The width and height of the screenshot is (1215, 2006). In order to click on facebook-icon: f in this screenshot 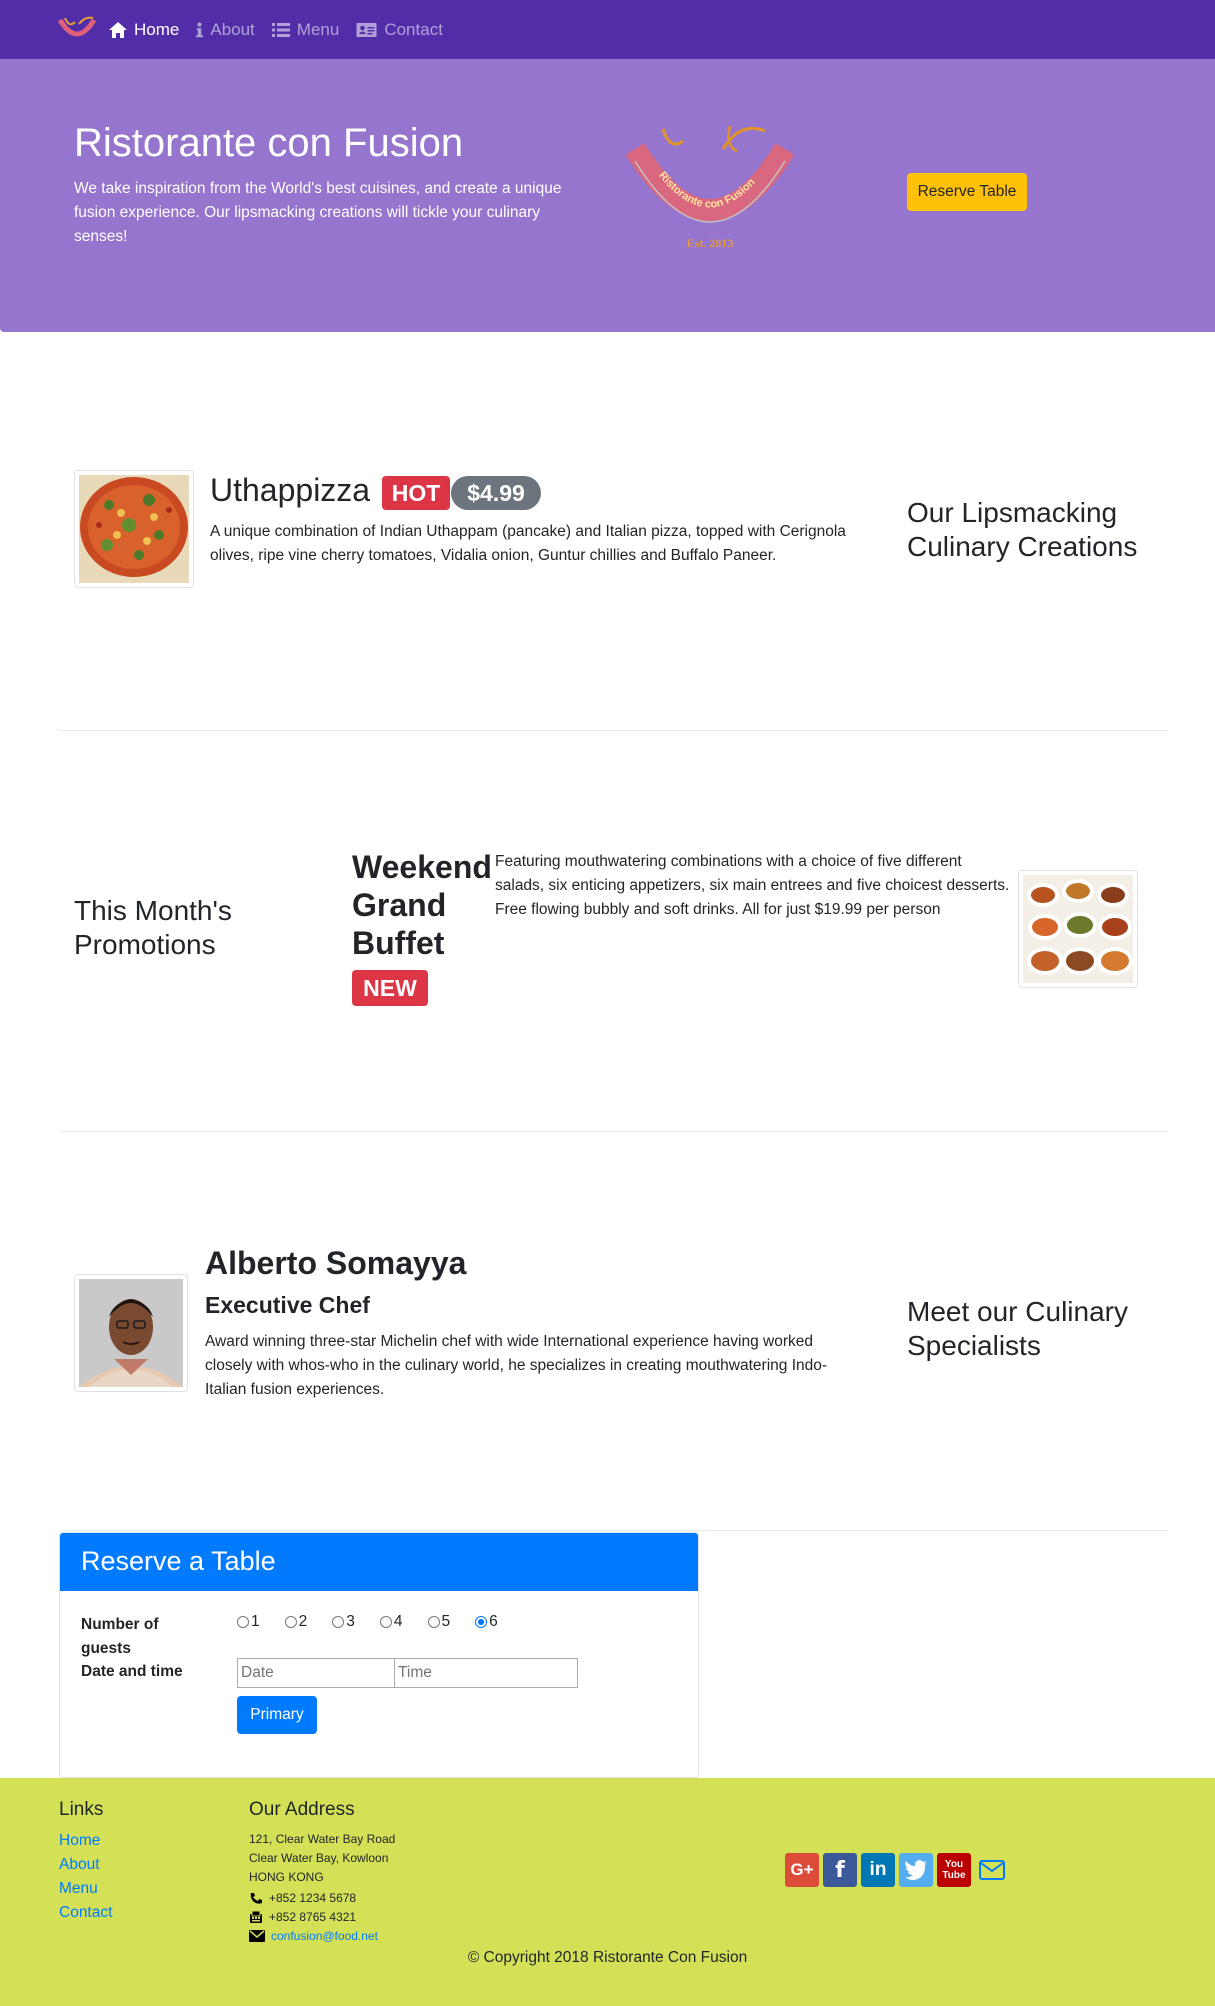, I will do `click(840, 1870)`.